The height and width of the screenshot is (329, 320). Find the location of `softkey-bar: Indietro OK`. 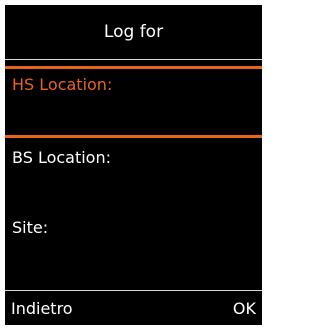

softkey-bar: Indietro OK is located at coordinates (133, 307).